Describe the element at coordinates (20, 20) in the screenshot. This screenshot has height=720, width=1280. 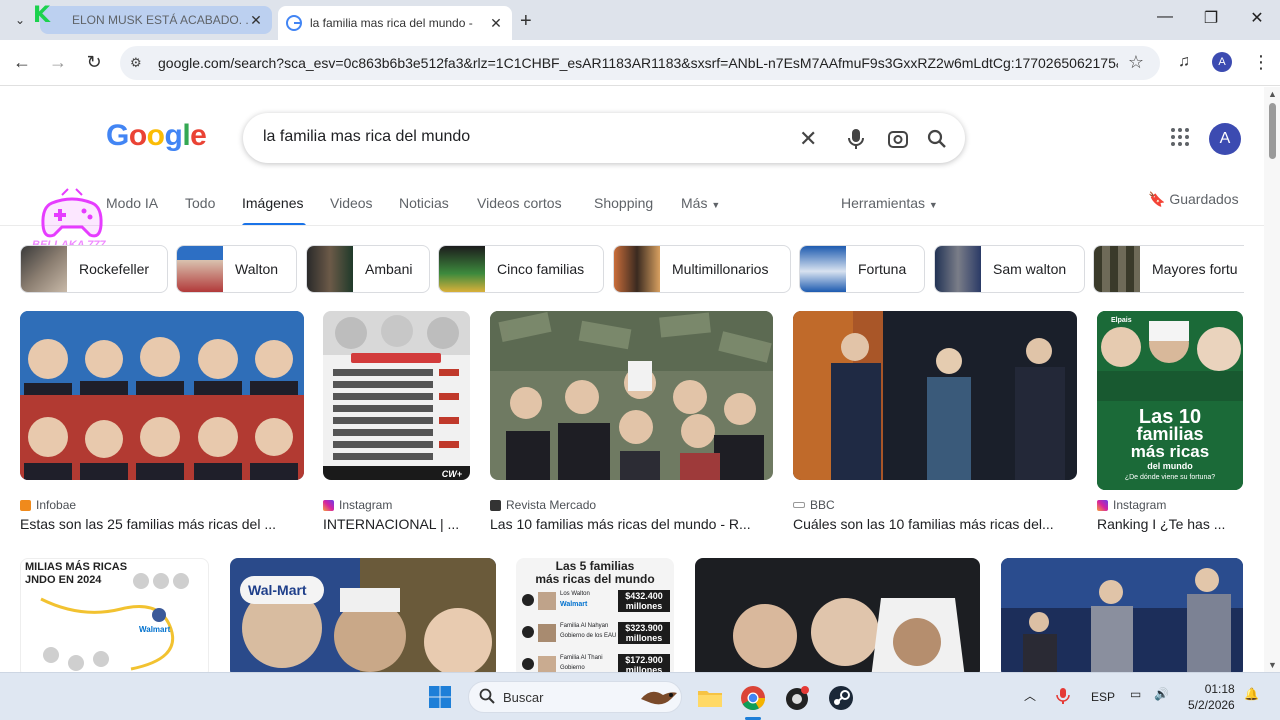
I see `tab-search-chevron-icon: ⌄` at that location.